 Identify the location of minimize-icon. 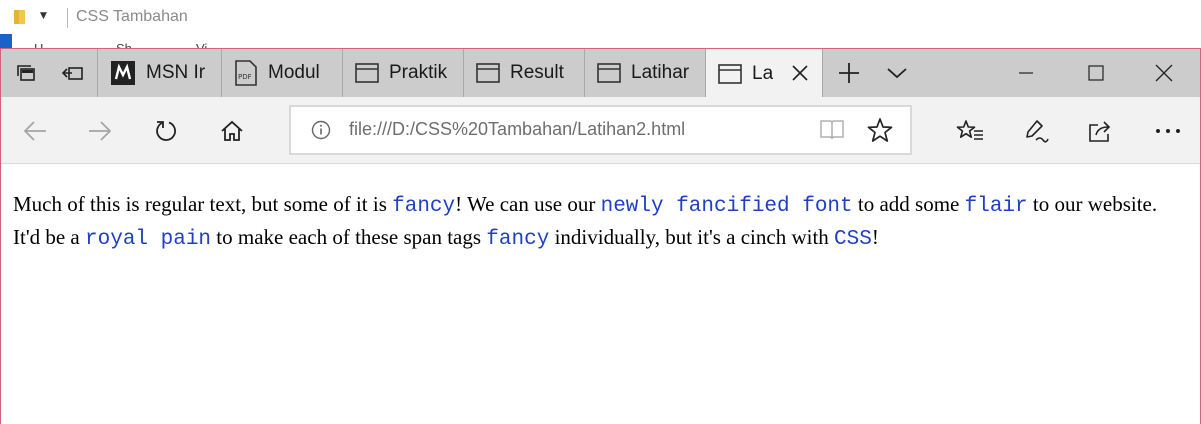
(1026, 73).